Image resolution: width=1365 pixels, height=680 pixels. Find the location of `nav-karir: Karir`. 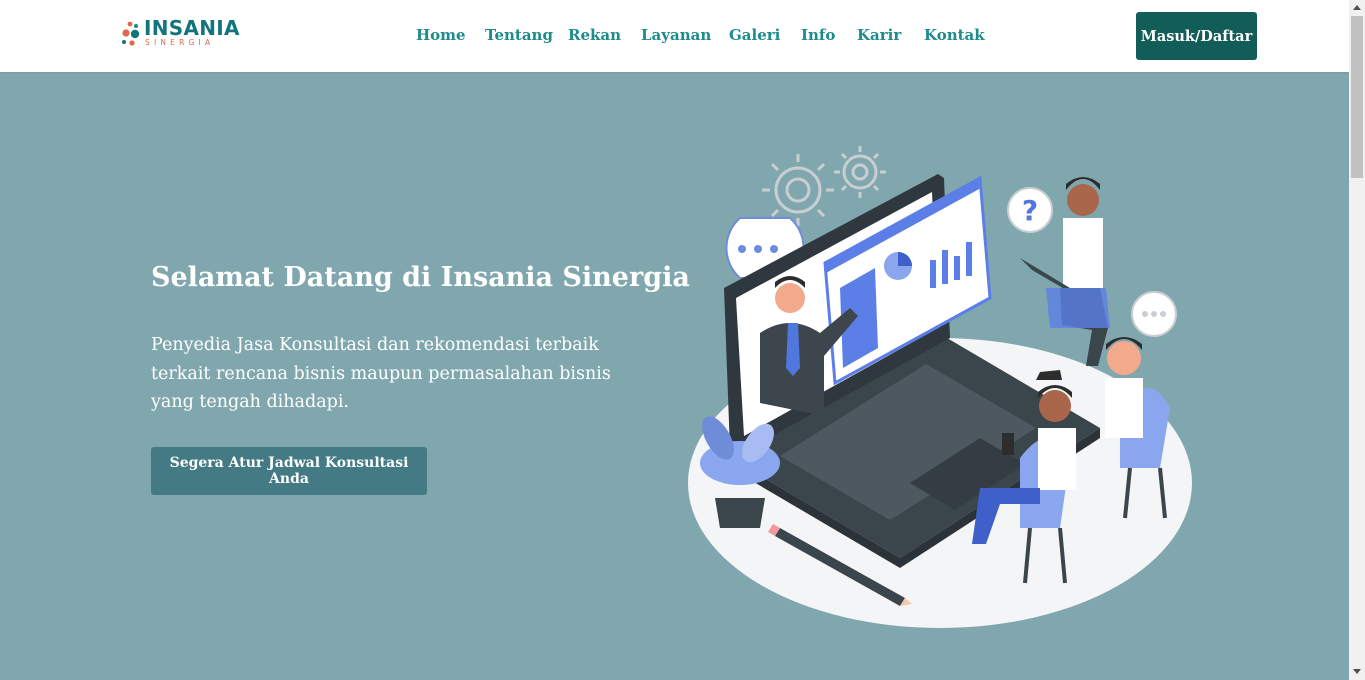

nav-karir: Karir is located at coordinates (879, 35).